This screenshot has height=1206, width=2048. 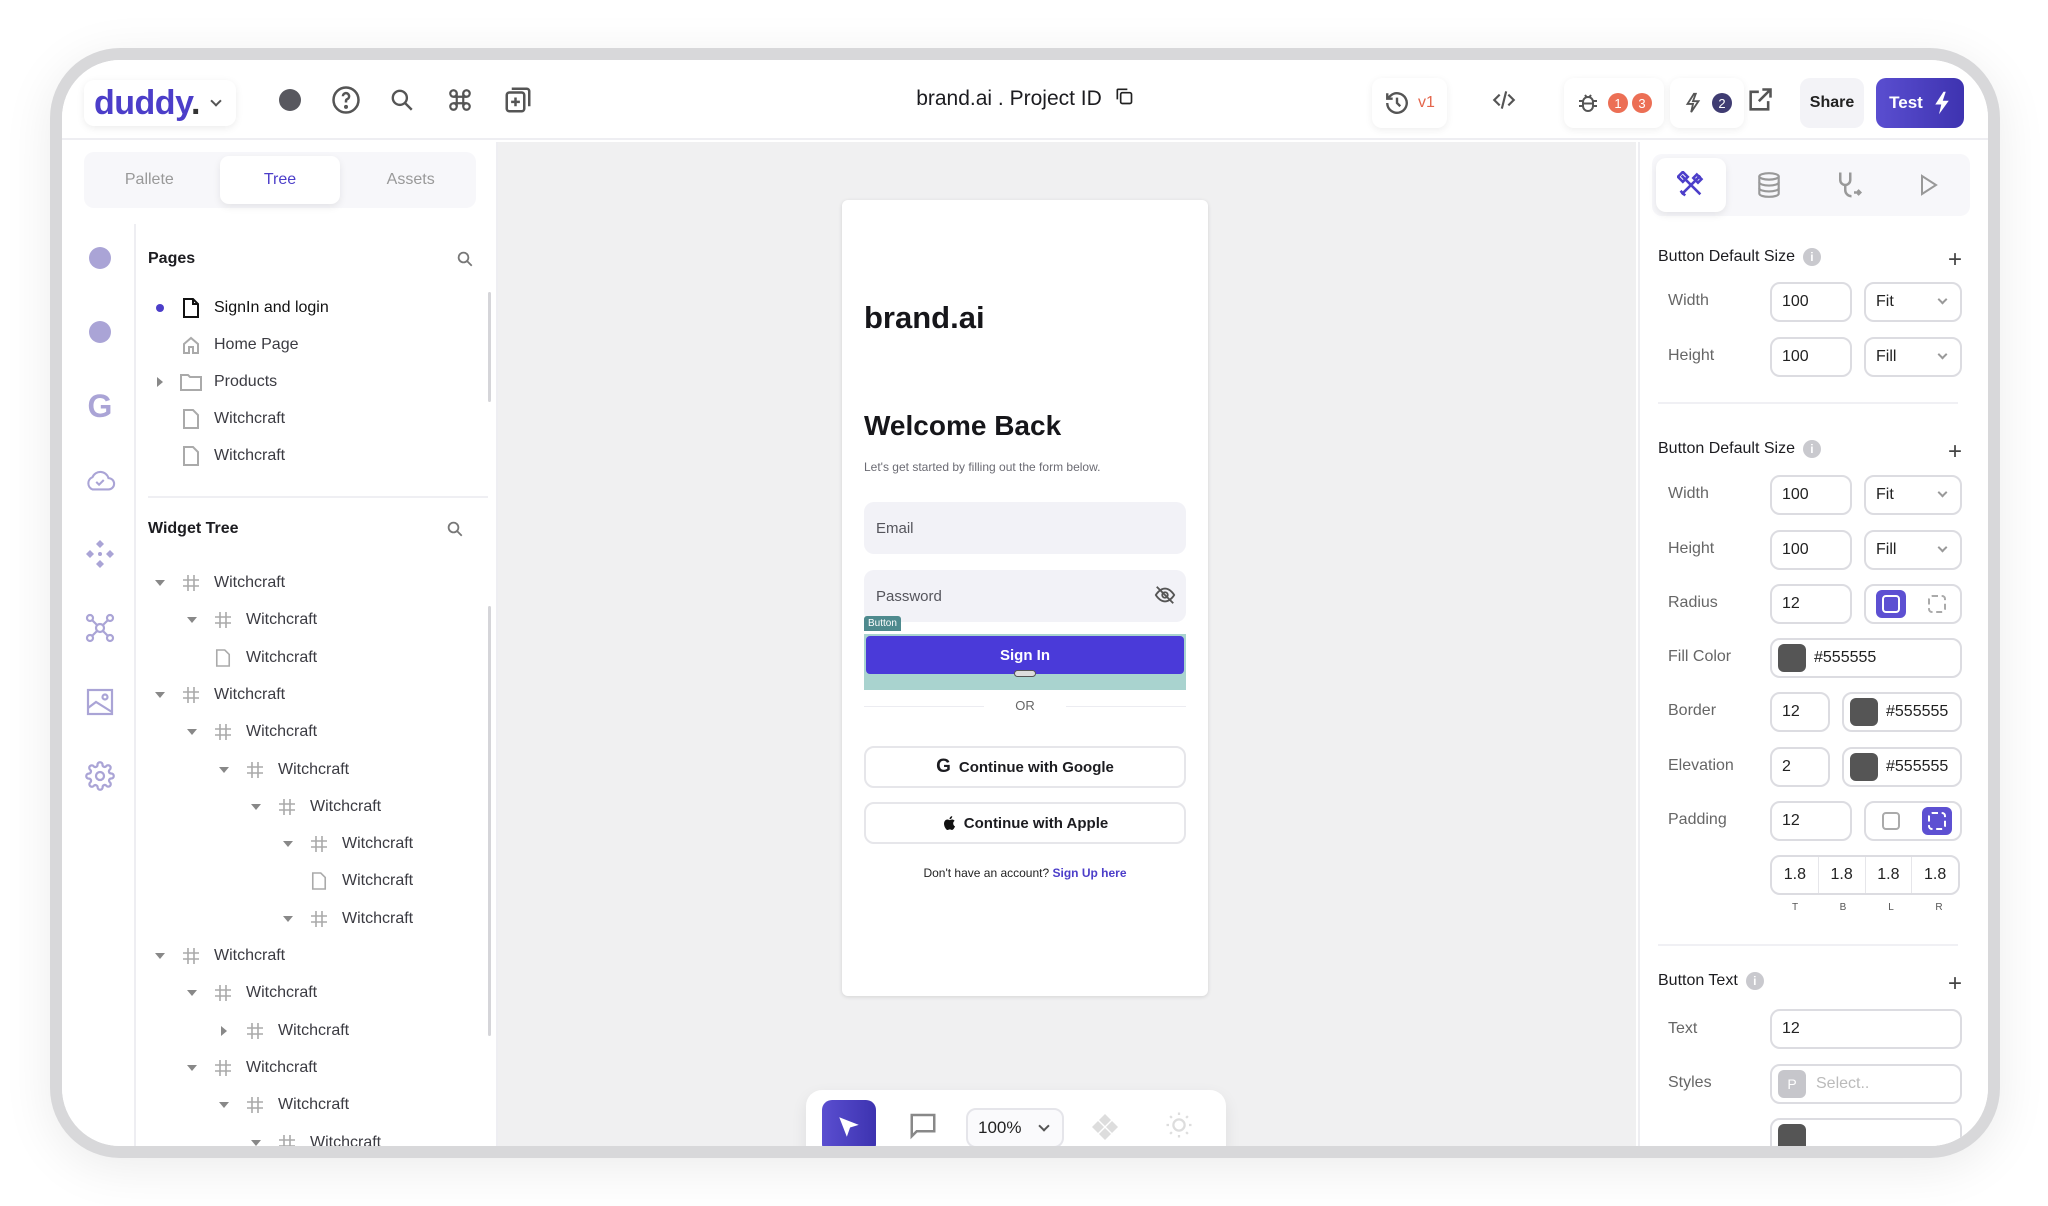 I want to click on border-width-input: 12, so click(x=1800, y=712).